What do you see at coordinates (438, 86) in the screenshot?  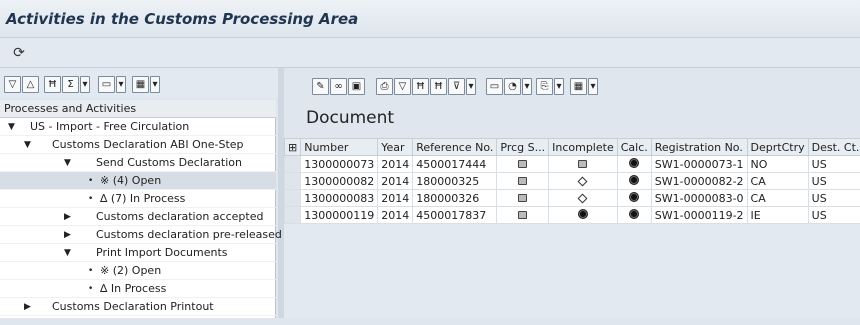 I see `find-next-icon: Ħ` at bounding box center [438, 86].